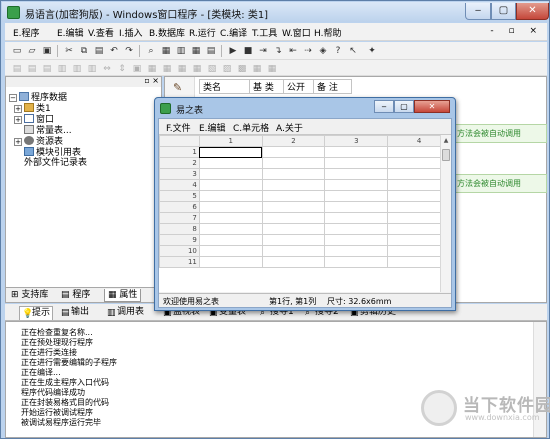 The height and width of the screenshot is (439, 550). Describe the element at coordinates (272, 69) in the screenshot. I see `grid-snap-icon: ▦` at that location.